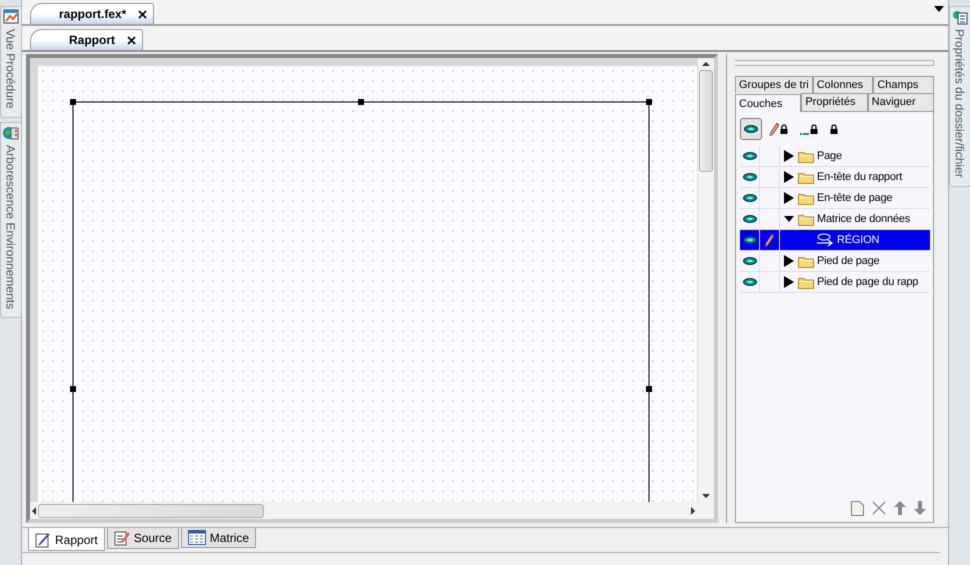 The height and width of the screenshot is (565, 970). What do you see at coordinates (920, 508) in the screenshot?
I see `arrow-down-icon` at bounding box center [920, 508].